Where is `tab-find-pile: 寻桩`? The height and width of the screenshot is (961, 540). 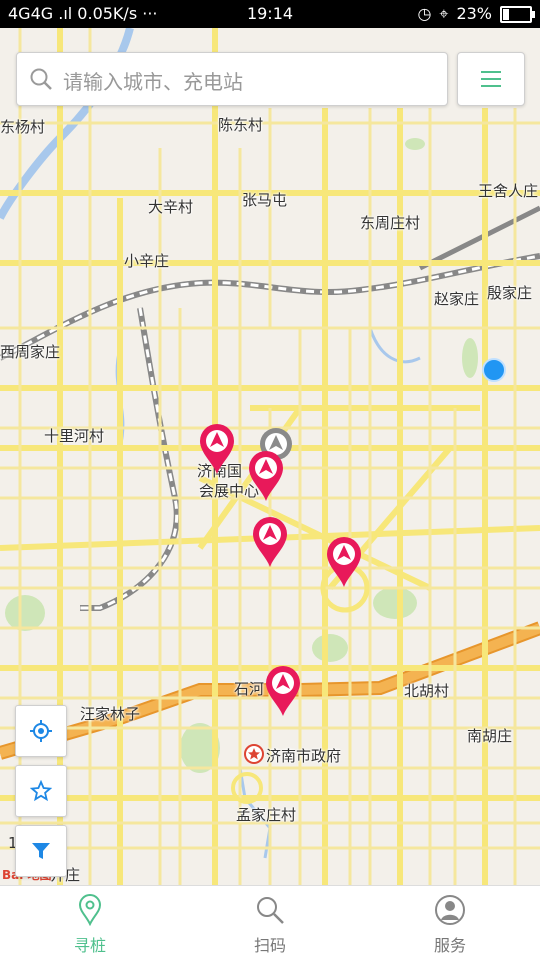
tab-find-pile: 寻桩 is located at coordinates (90, 923).